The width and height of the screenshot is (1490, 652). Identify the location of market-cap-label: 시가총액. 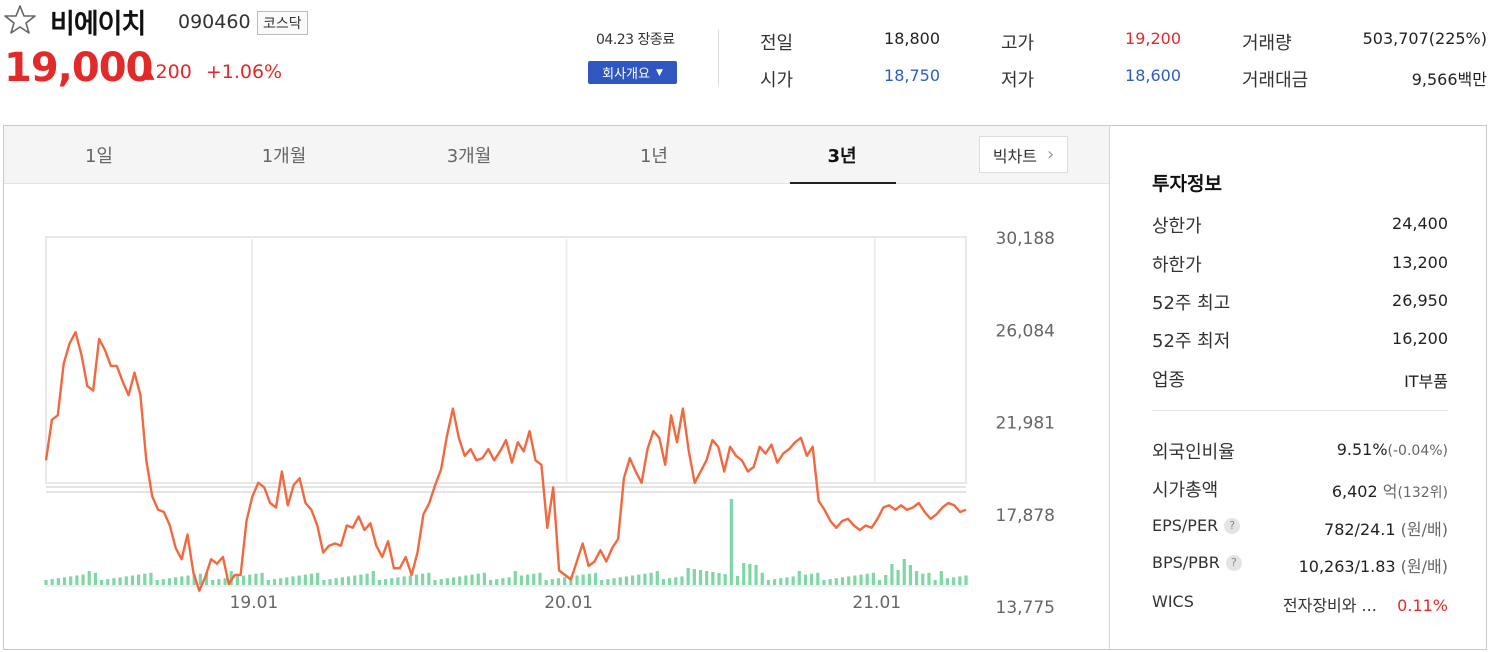
(1185, 490).